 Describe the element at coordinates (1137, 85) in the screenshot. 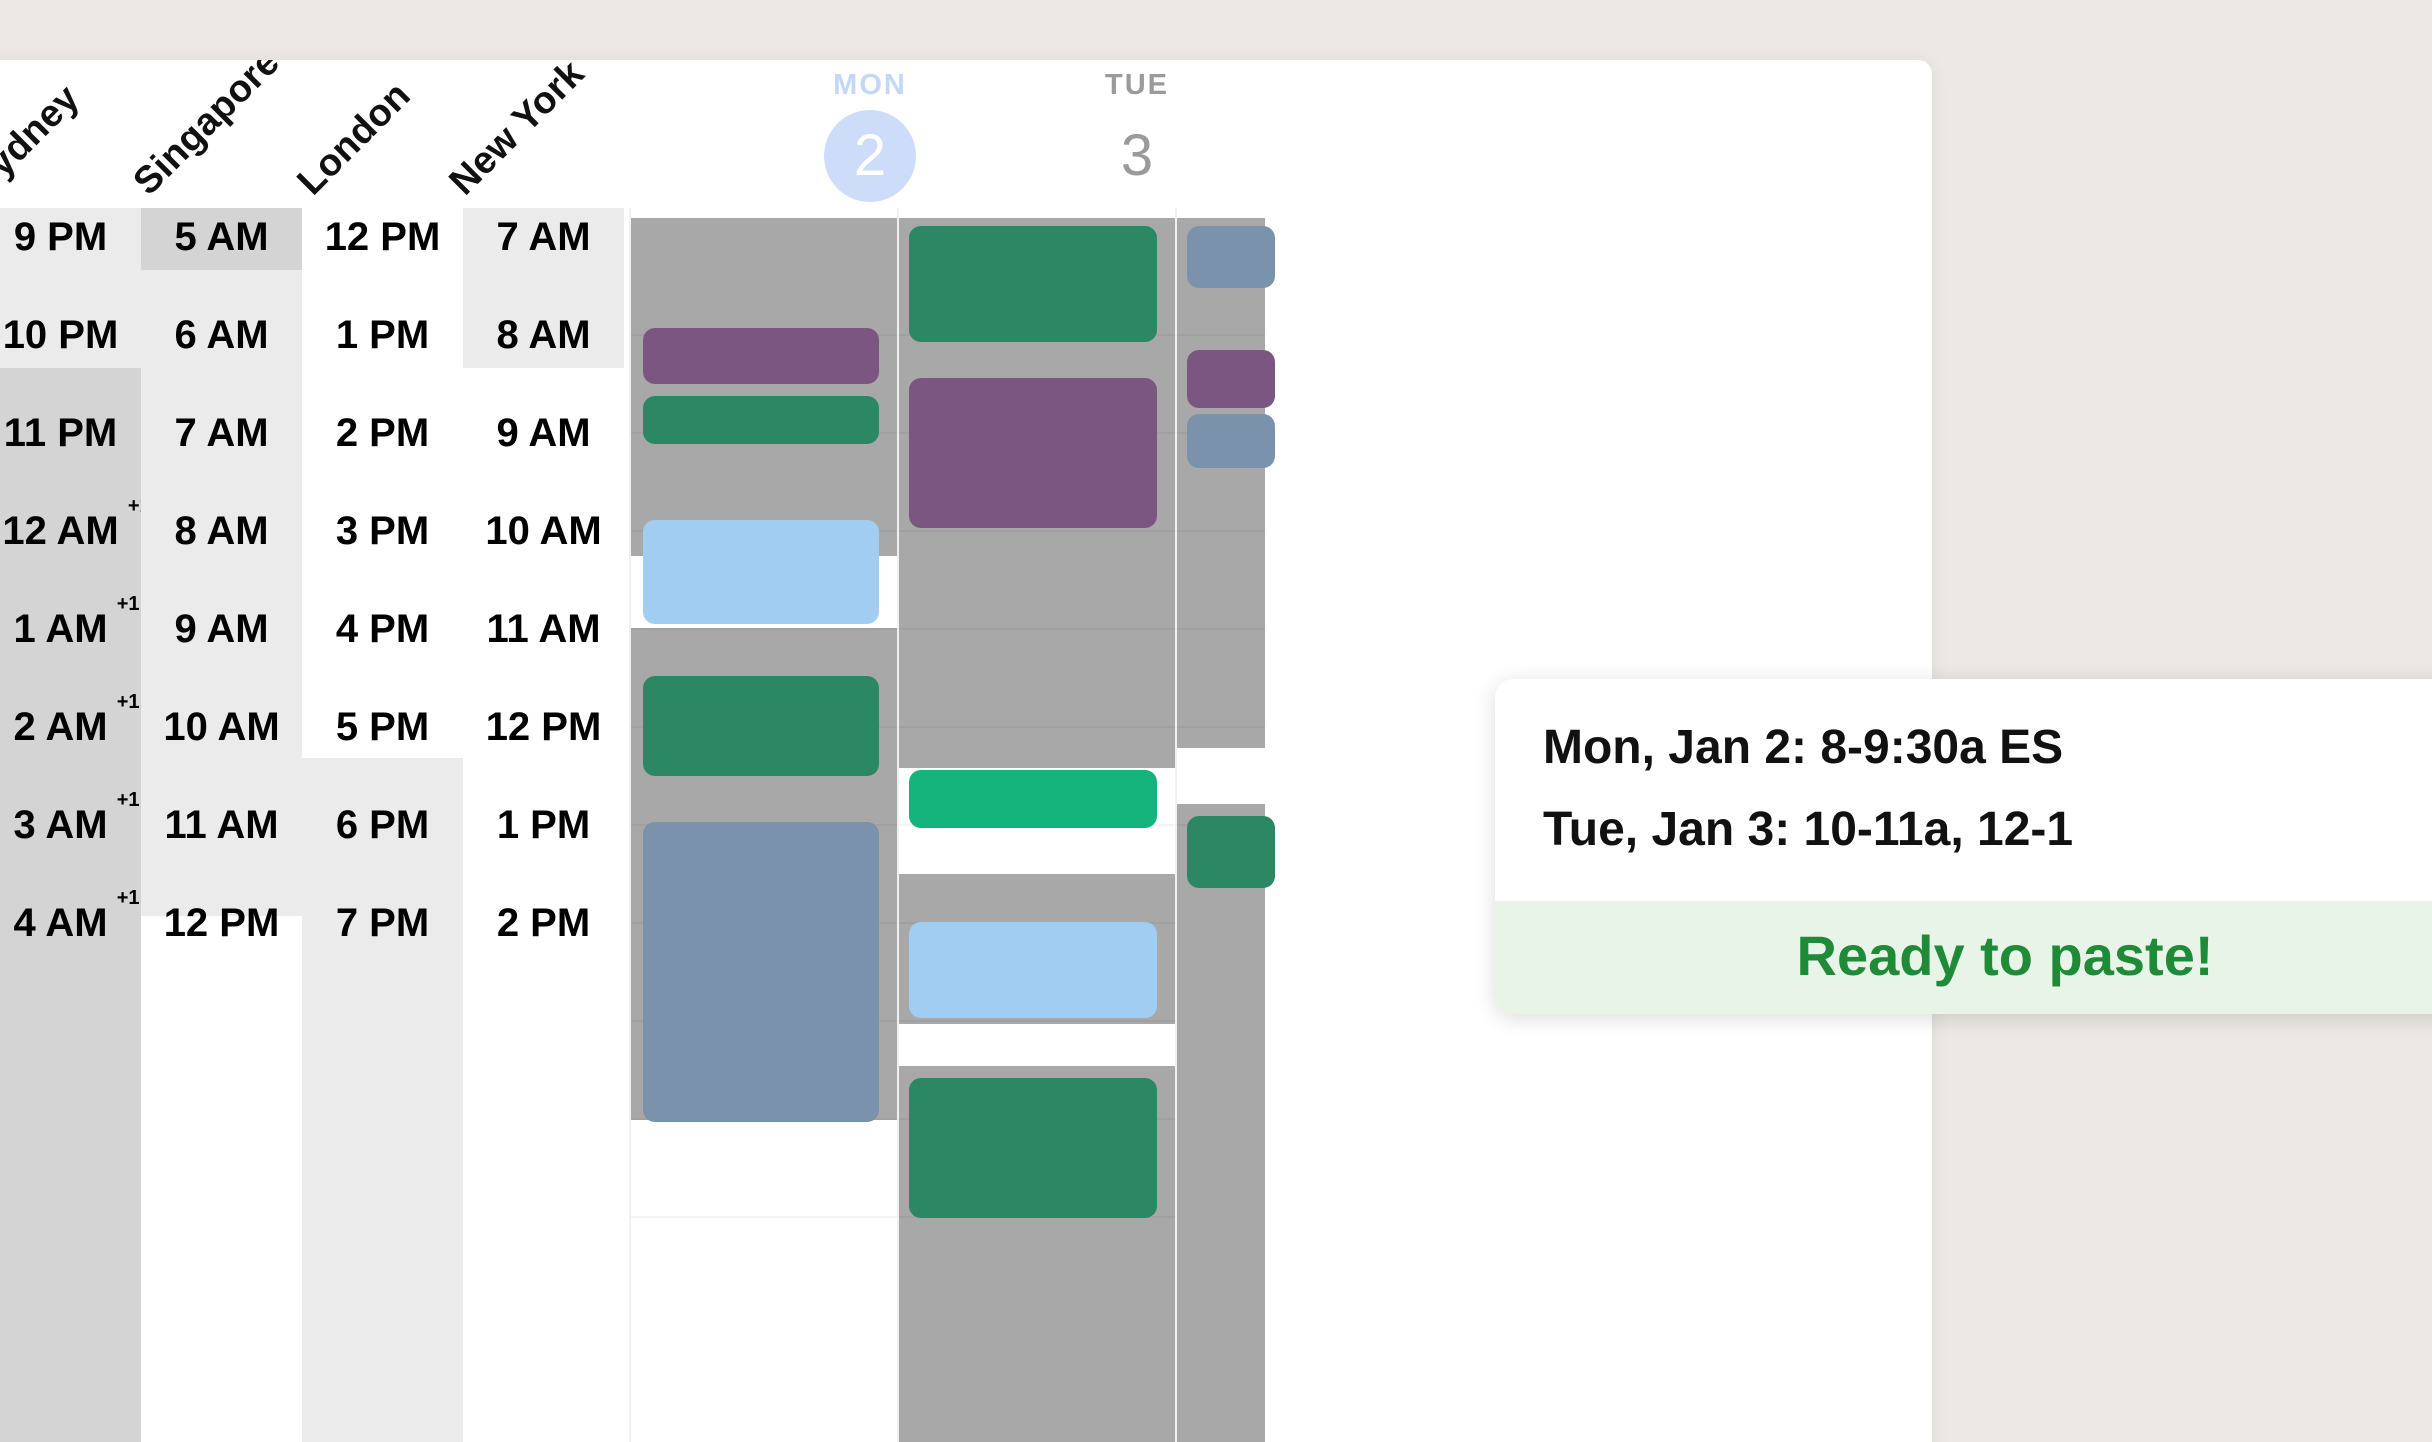

I see `day-header-dow: TUE` at that location.